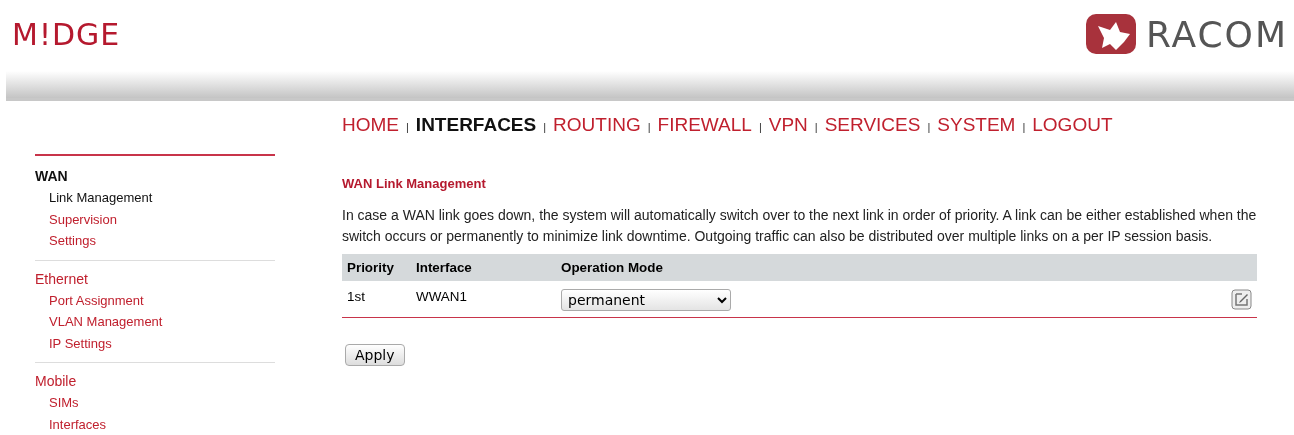 The image size is (1294, 435). Describe the element at coordinates (414, 183) in the screenshot. I see `page-title: WAN Link Management` at that location.